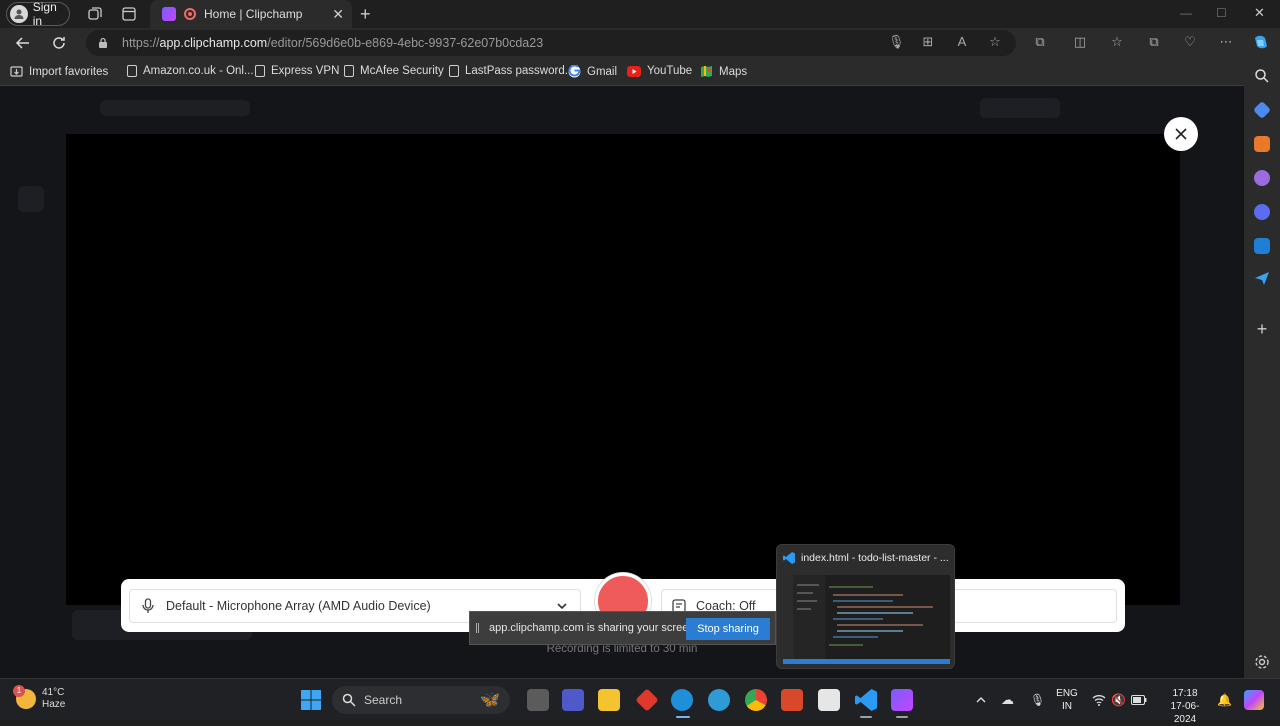 This screenshot has width=1280, height=726. What do you see at coordinates (1067, 700) in the screenshot?
I see `language-indicator: ENG IN` at bounding box center [1067, 700].